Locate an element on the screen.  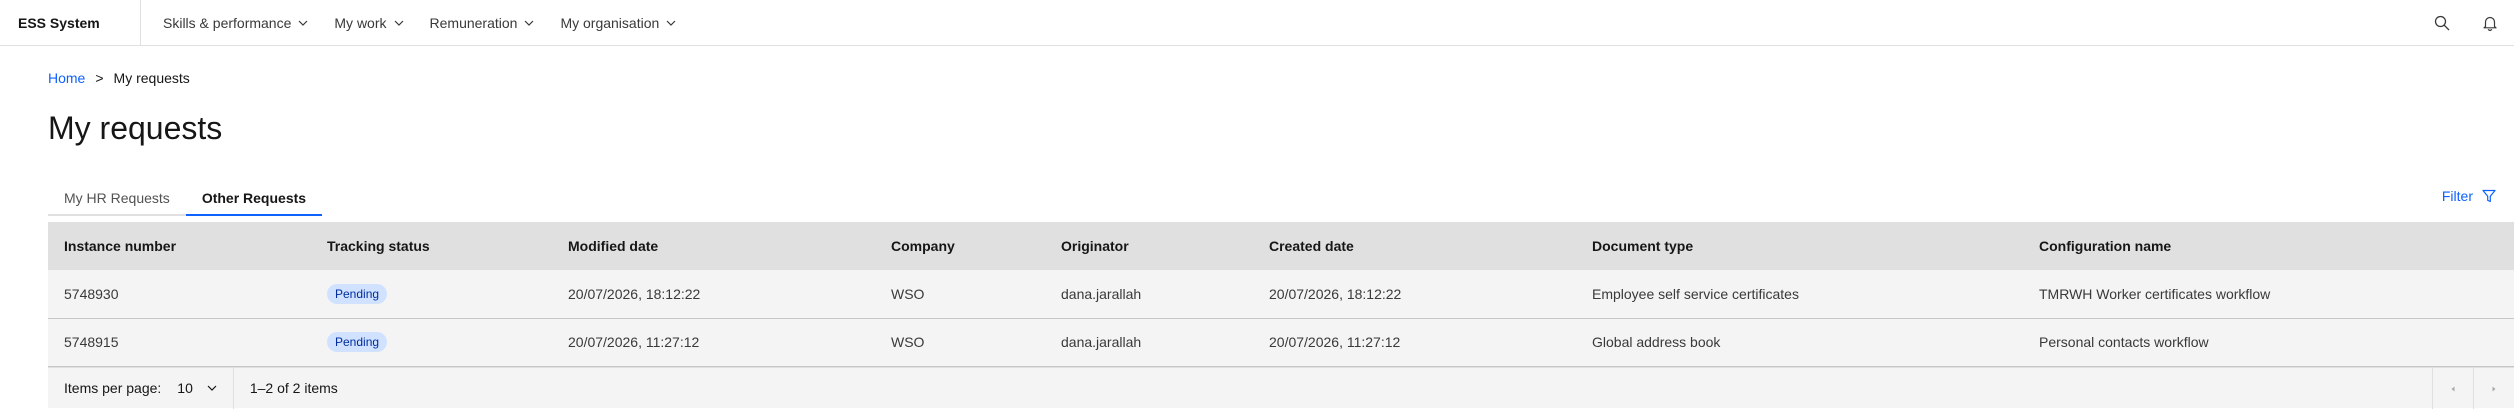
filter-button: Filter is located at coordinates (2469, 196).